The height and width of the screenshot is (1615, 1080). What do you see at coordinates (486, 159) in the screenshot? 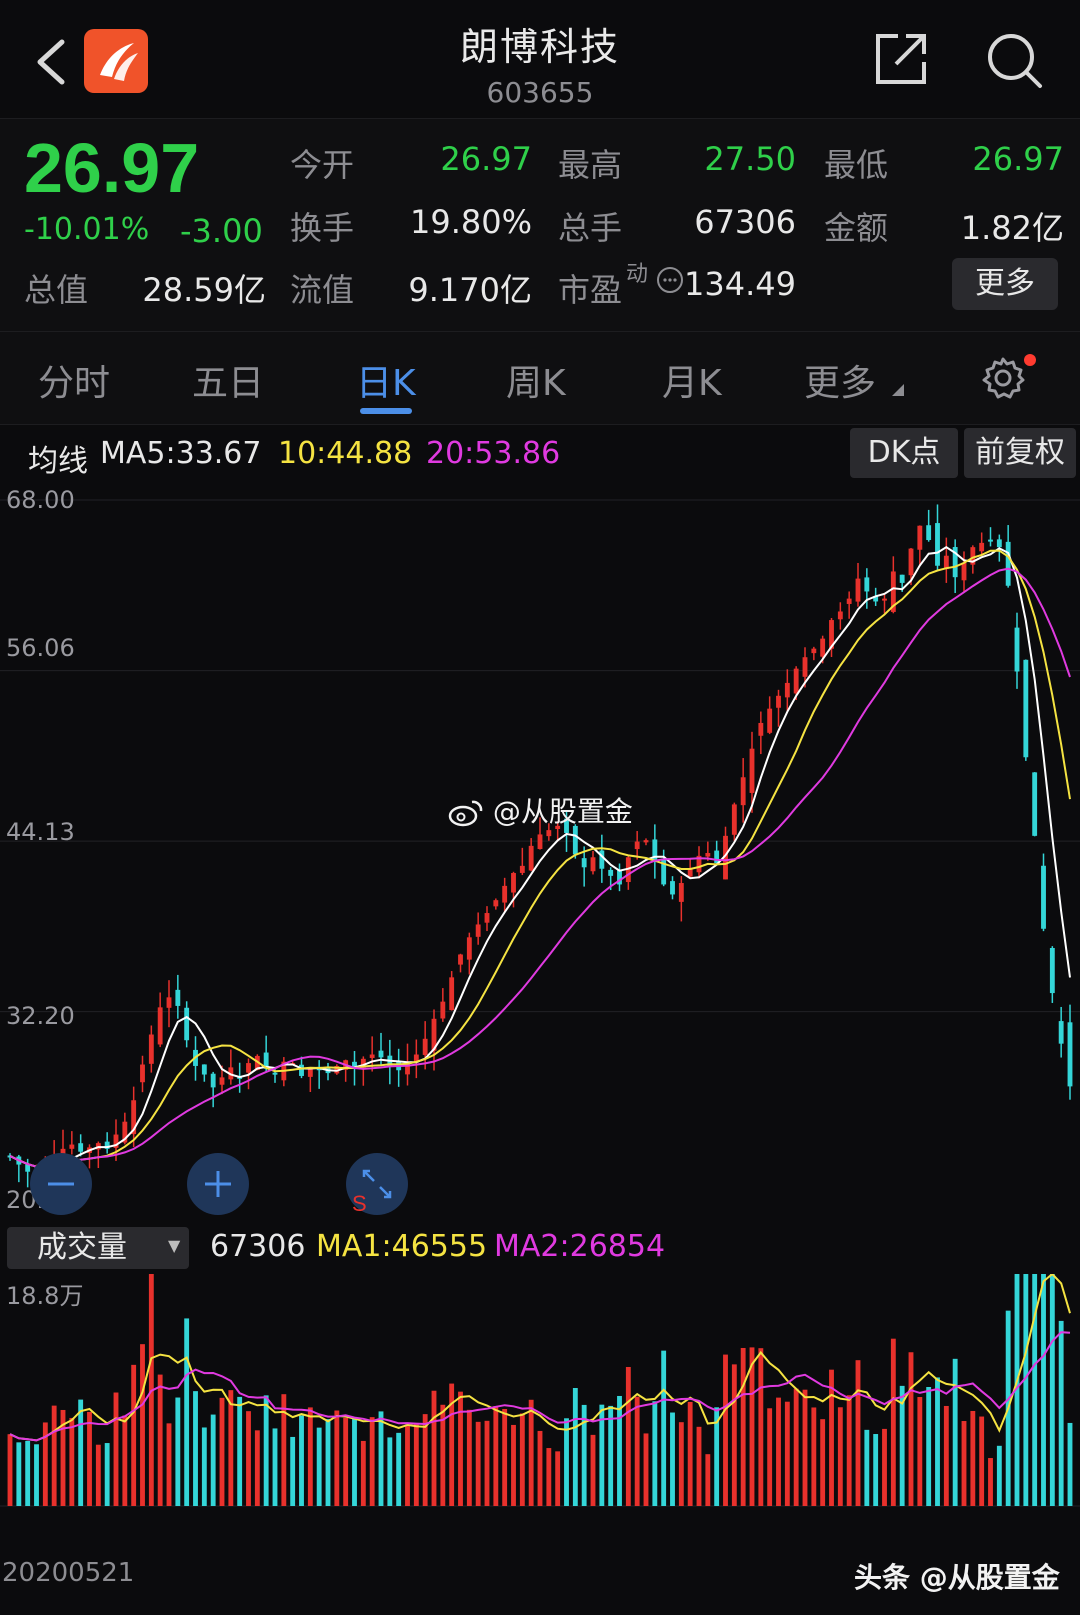
I see `open-value: 26.97` at bounding box center [486, 159].